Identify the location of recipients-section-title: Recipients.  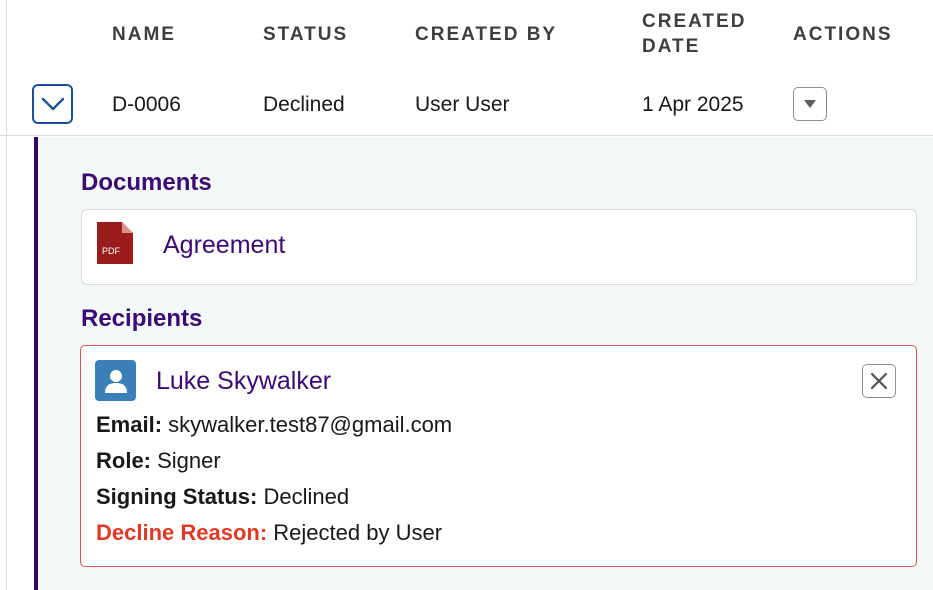
(142, 318).